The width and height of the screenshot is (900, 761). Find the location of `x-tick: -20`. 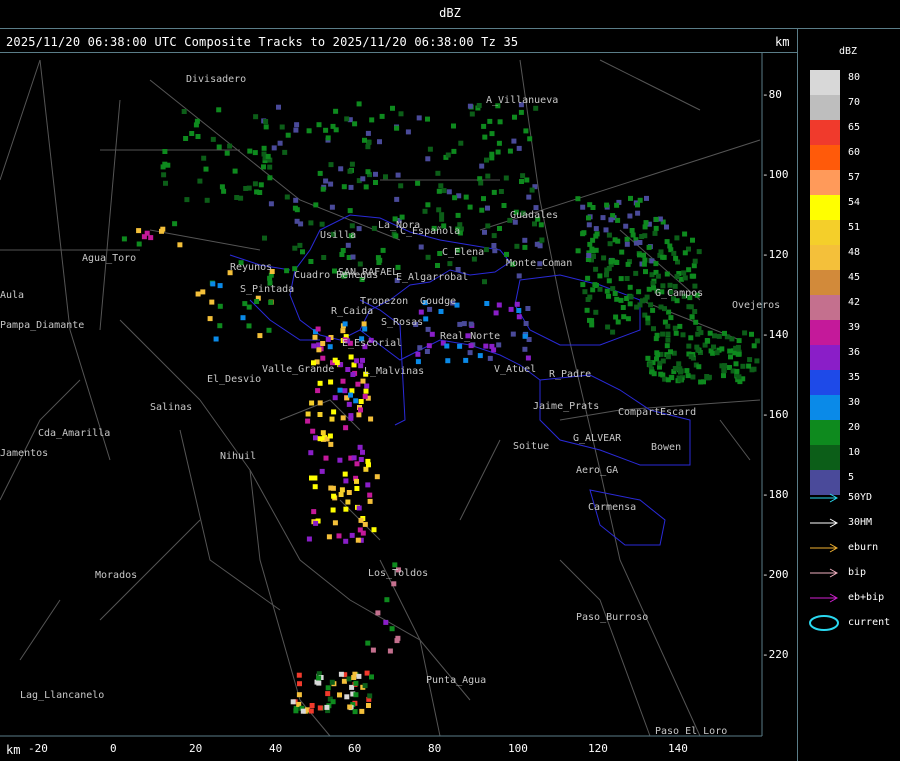

x-tick: -20 is located at coordinates (38, 748).